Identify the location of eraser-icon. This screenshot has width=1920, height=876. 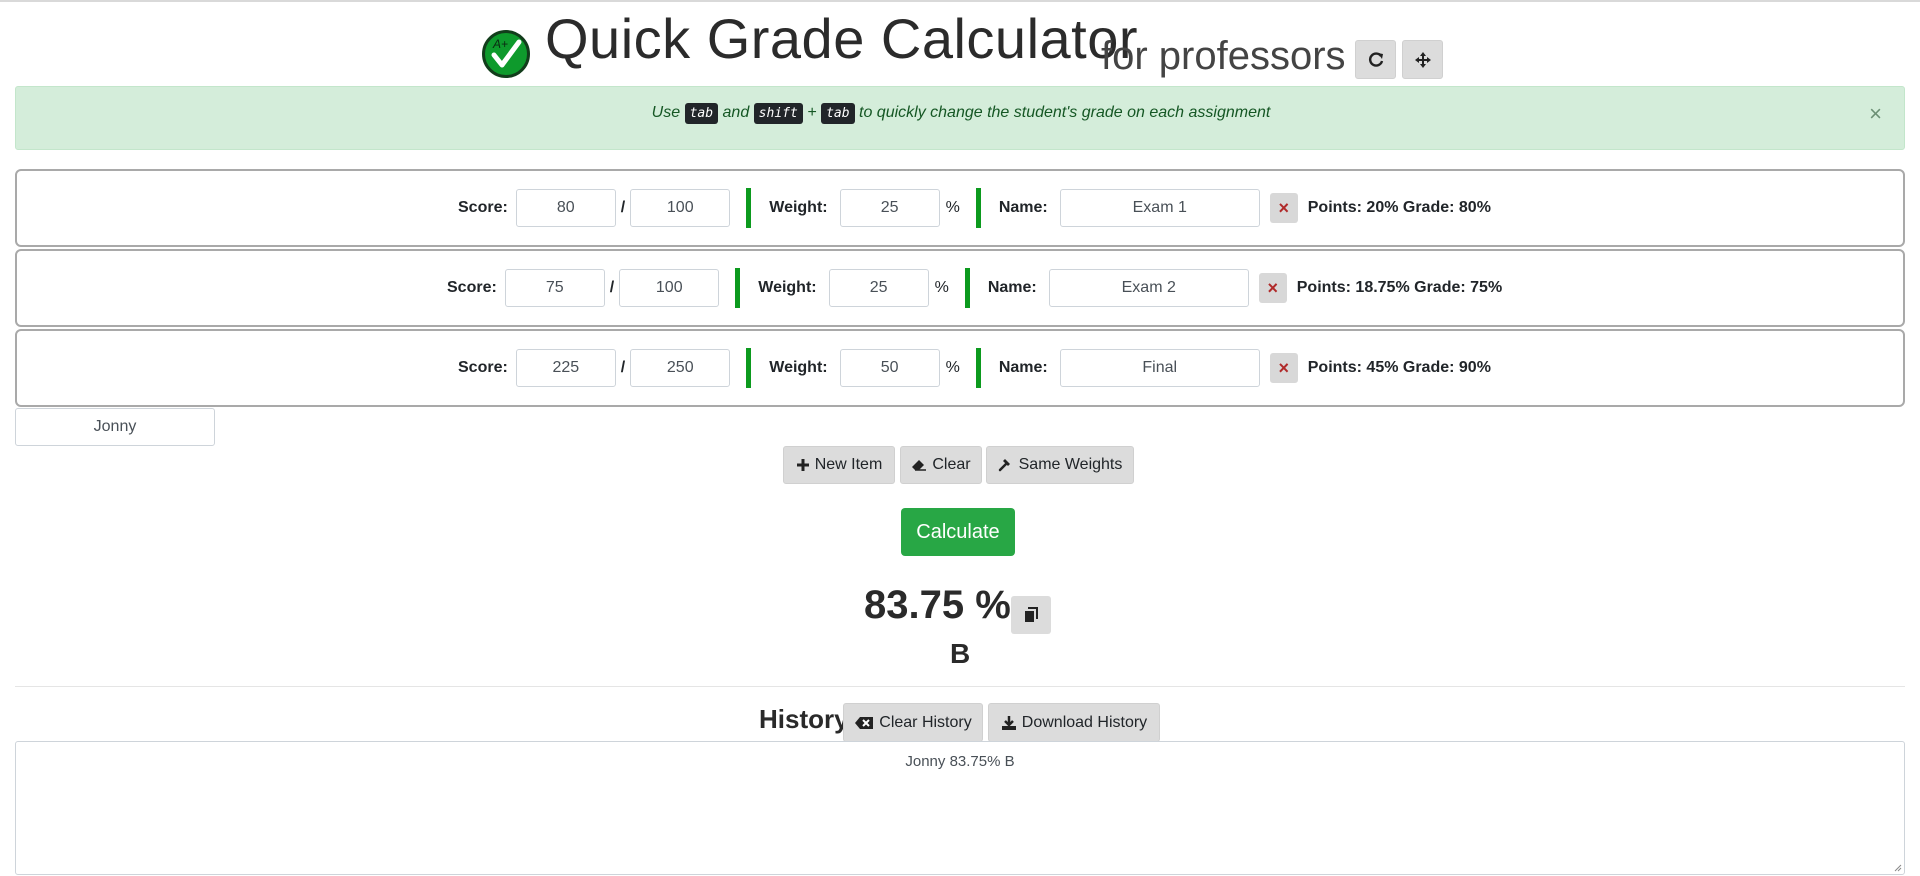
(919, 465).